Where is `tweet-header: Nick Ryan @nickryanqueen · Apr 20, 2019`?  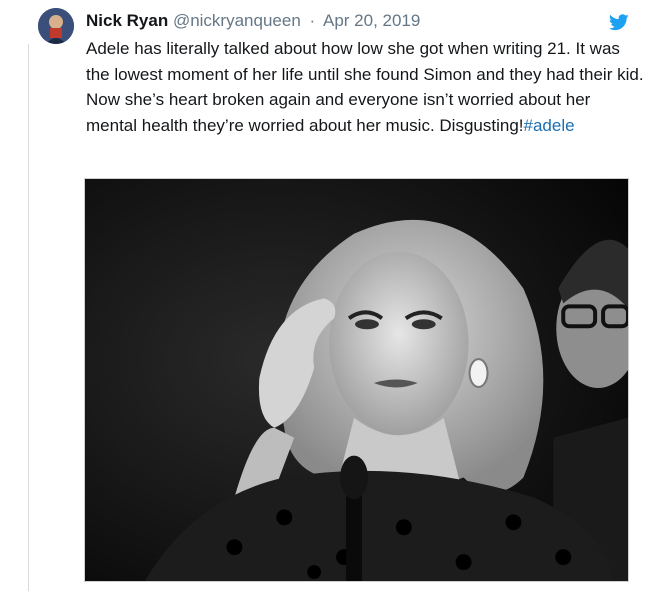 tweet-header: Nick Ryan @nickryanqueen · Apr 20, 2019 is located at coordinates (253, 21).